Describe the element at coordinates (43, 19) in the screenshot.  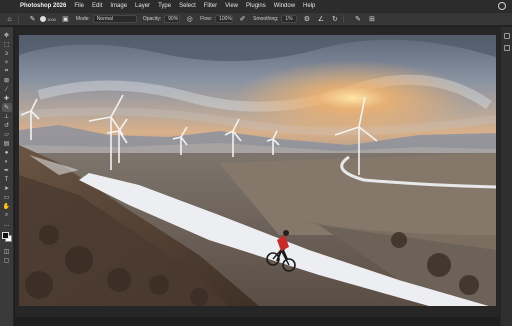
I see `brush-preview-icon` at that location.